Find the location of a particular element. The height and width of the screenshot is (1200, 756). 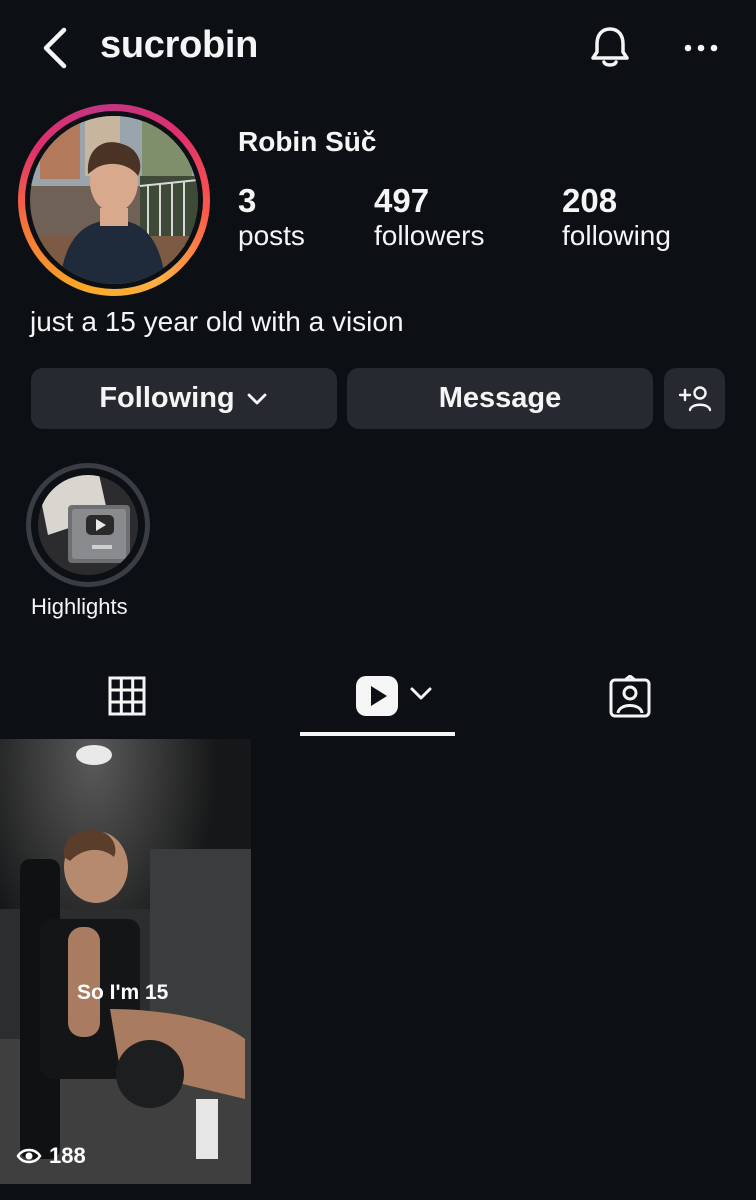

reels-play-icon is located at coordinates (378, 696).